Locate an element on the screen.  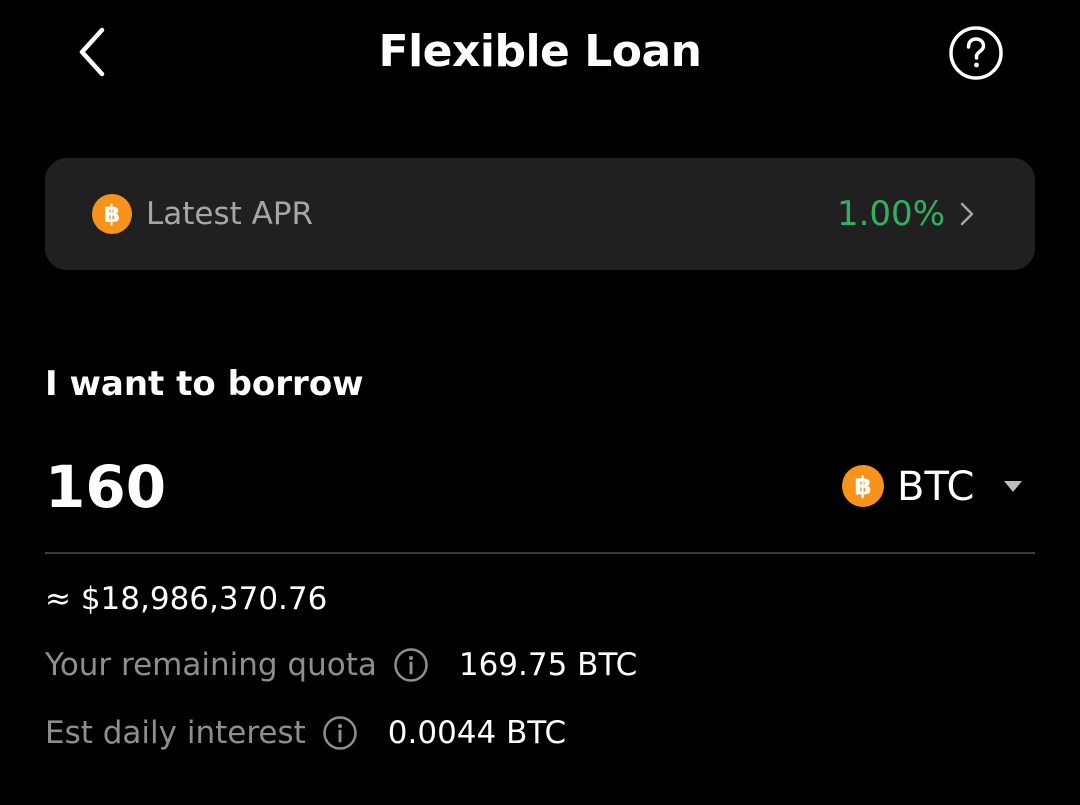
apr-value: 1.00% is located at coordinates (890, 214).